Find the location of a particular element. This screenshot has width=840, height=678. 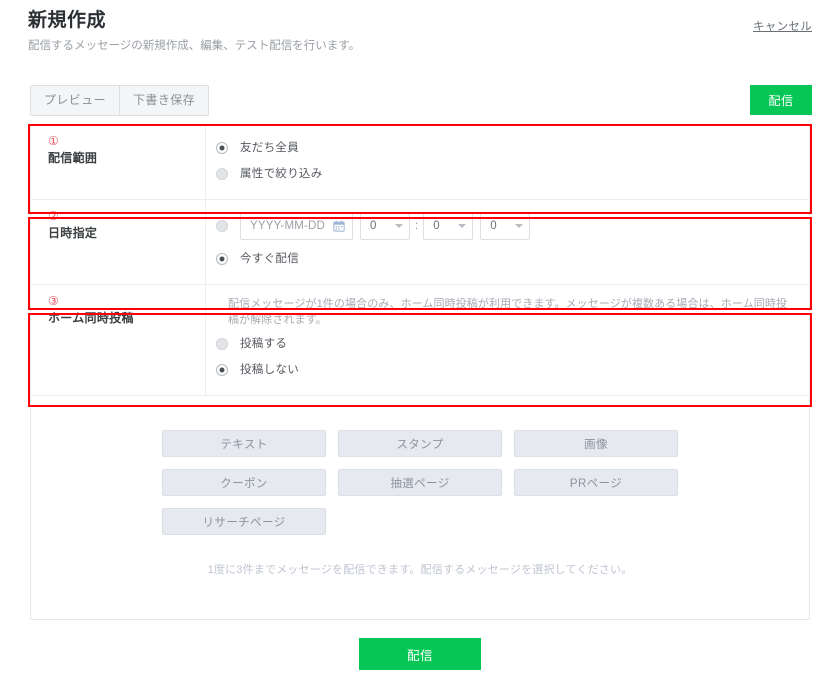

section-body-delivery-scope: 友だち全員 属性で絞り込み is located at coordinates (507, 162).